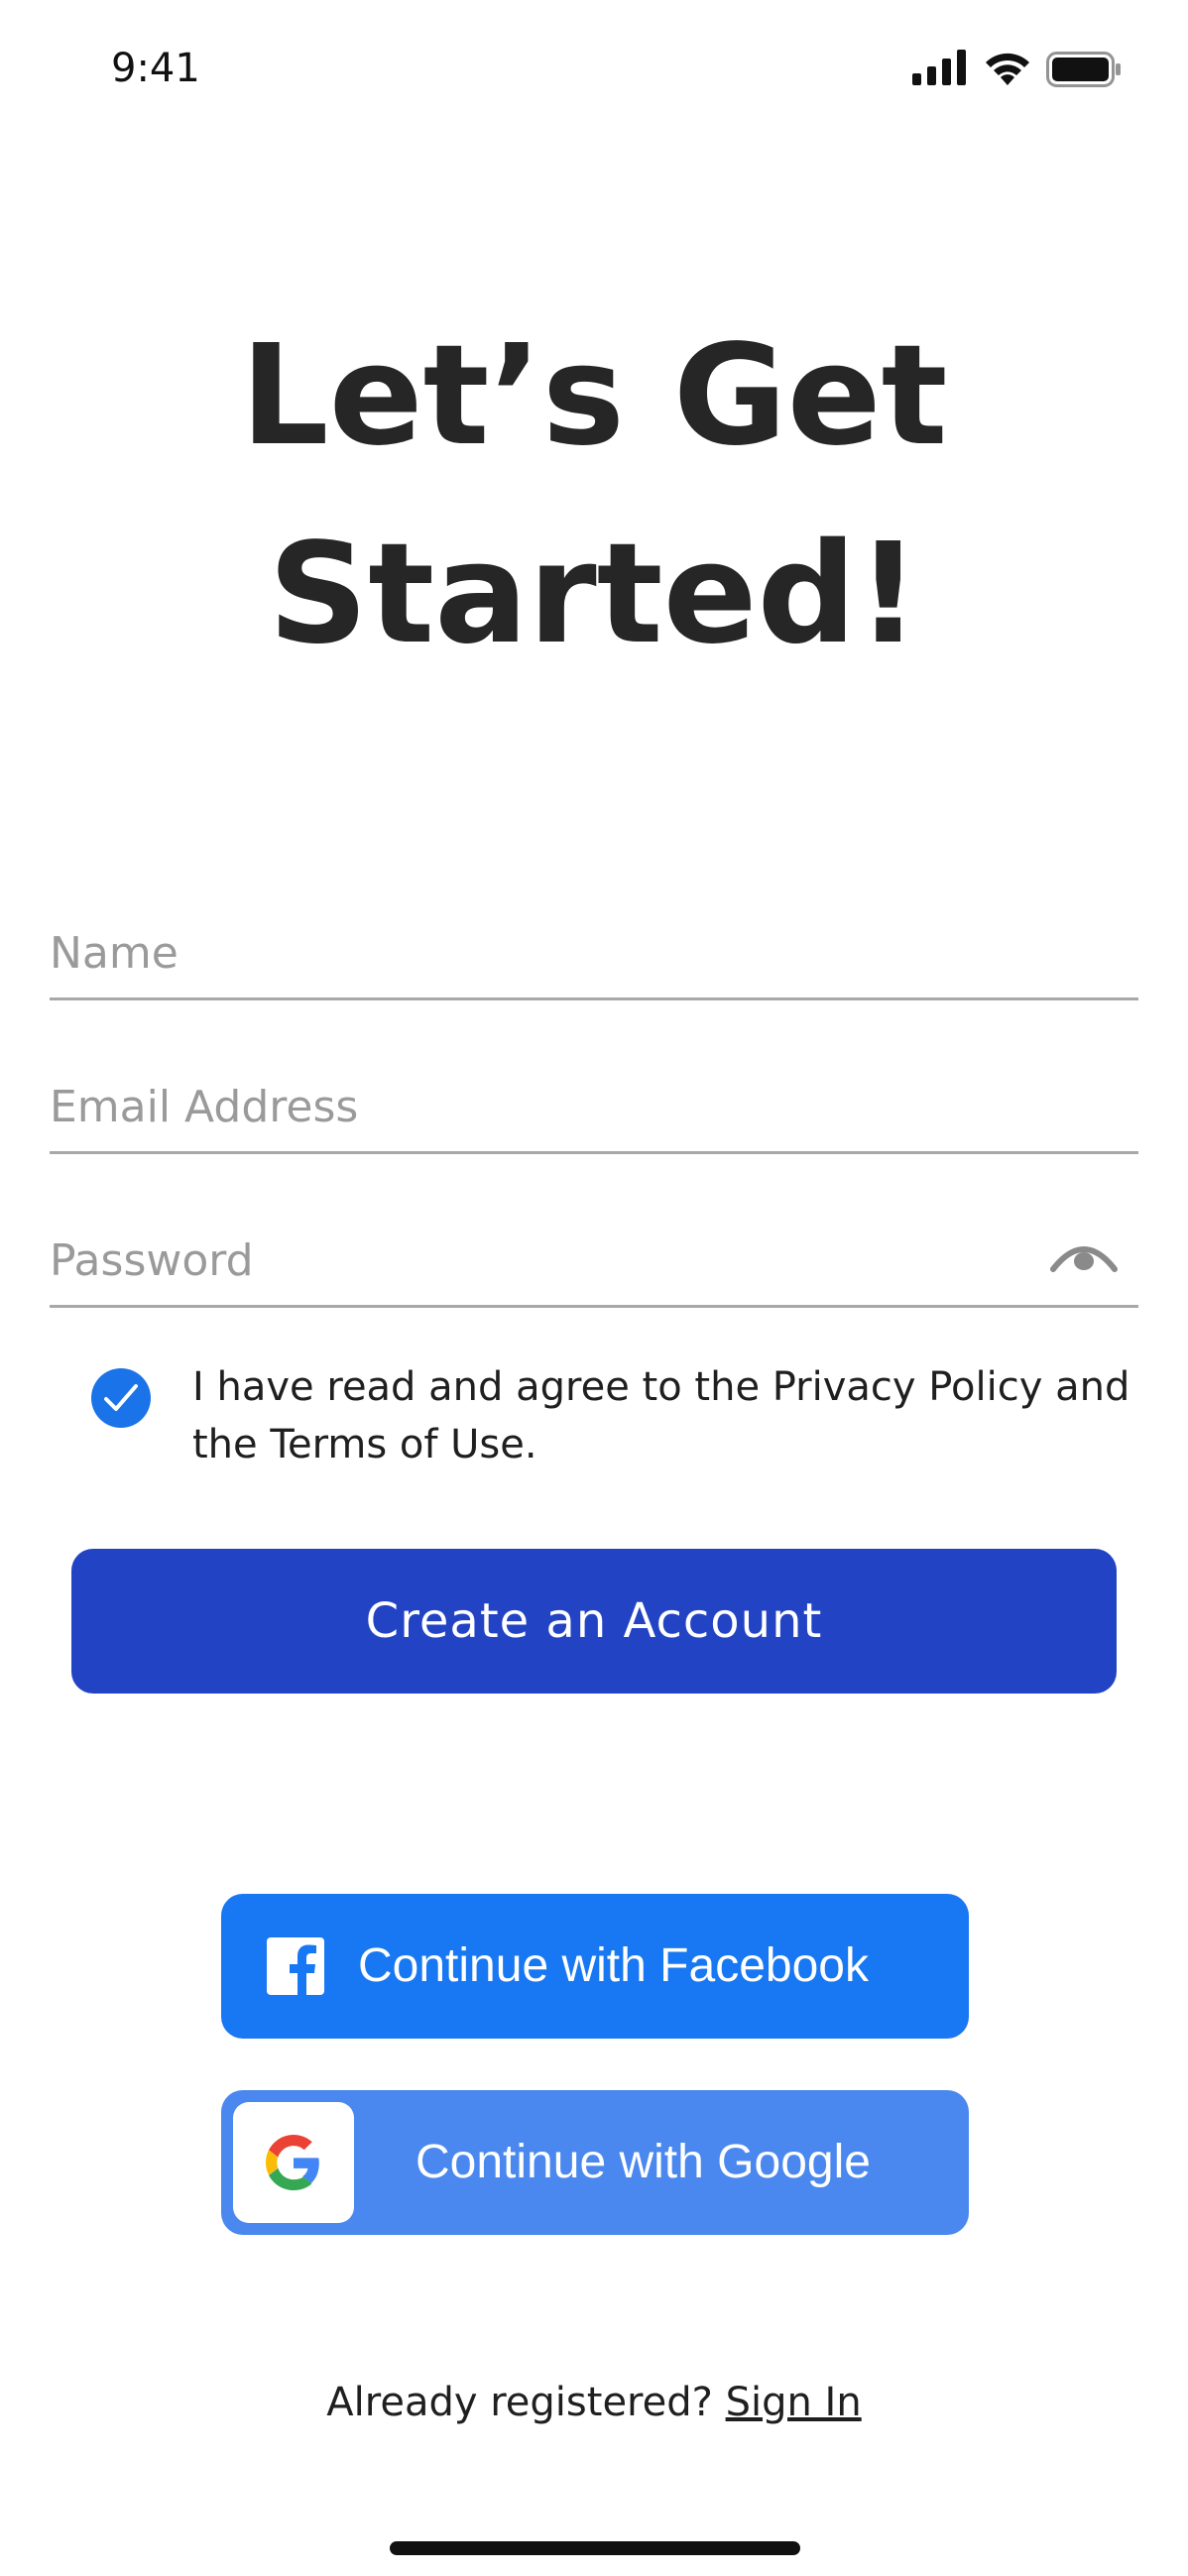  I want to click on password-field, so click(594, 1257).